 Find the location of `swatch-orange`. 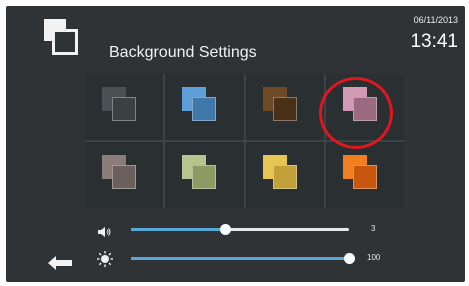

swatch-orange is located at coordinates (364, 175).